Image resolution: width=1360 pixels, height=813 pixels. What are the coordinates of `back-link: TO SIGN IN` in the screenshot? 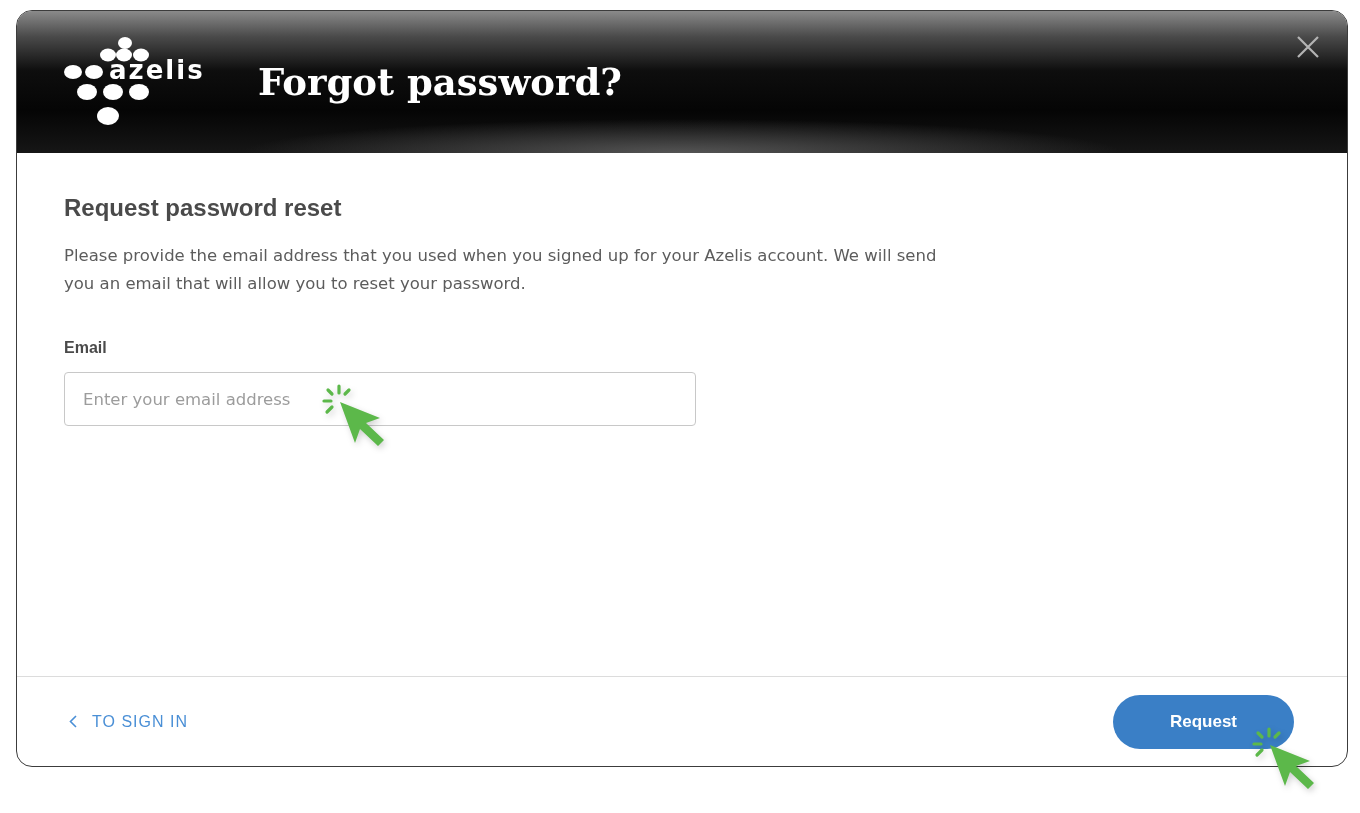 It's located at (128, 721).